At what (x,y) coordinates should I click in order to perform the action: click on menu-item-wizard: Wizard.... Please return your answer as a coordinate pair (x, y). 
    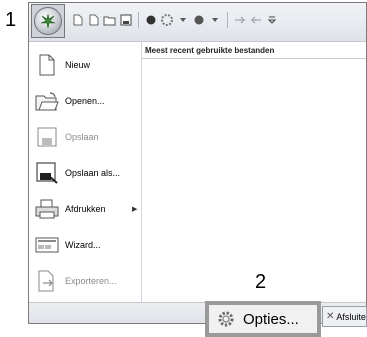
    Looking at the image, I should click on (86, 245).